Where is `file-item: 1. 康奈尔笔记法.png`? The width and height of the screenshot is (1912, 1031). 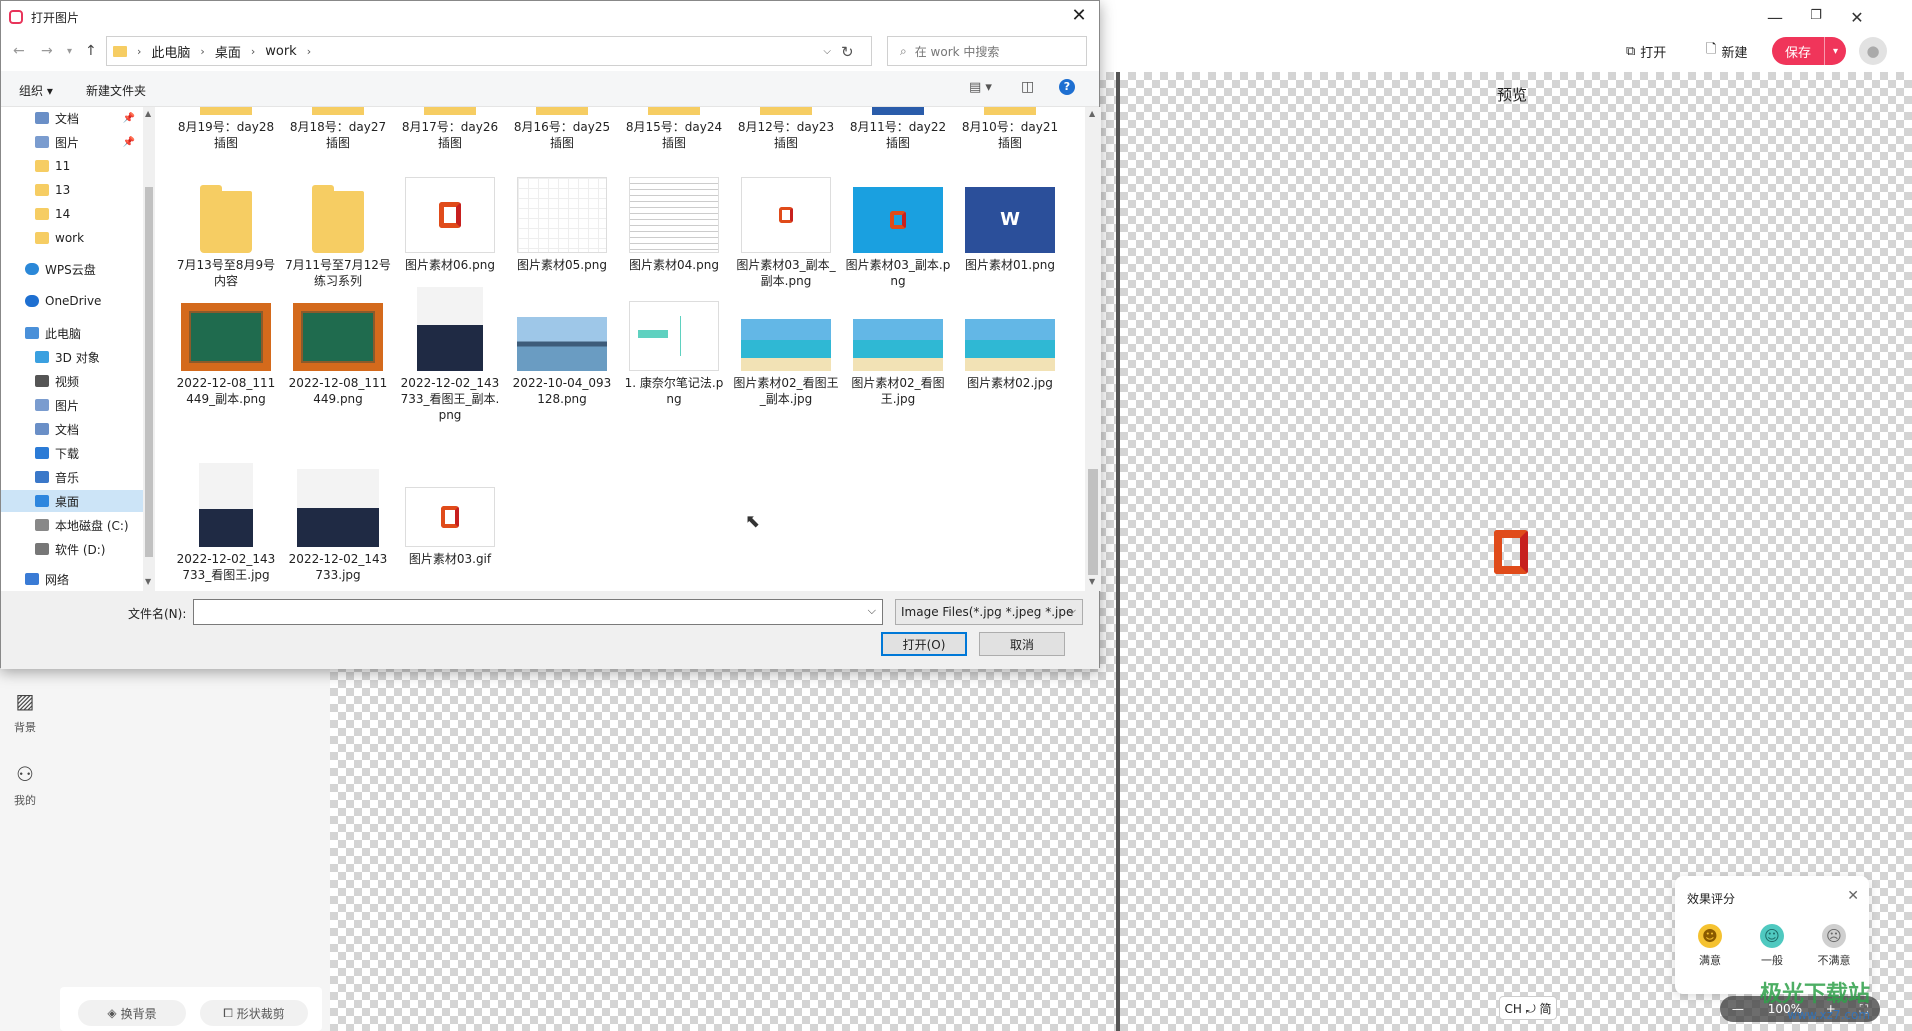
file-item: 1. 康奈尔笔记法.png is located at coordinates (674, 347).